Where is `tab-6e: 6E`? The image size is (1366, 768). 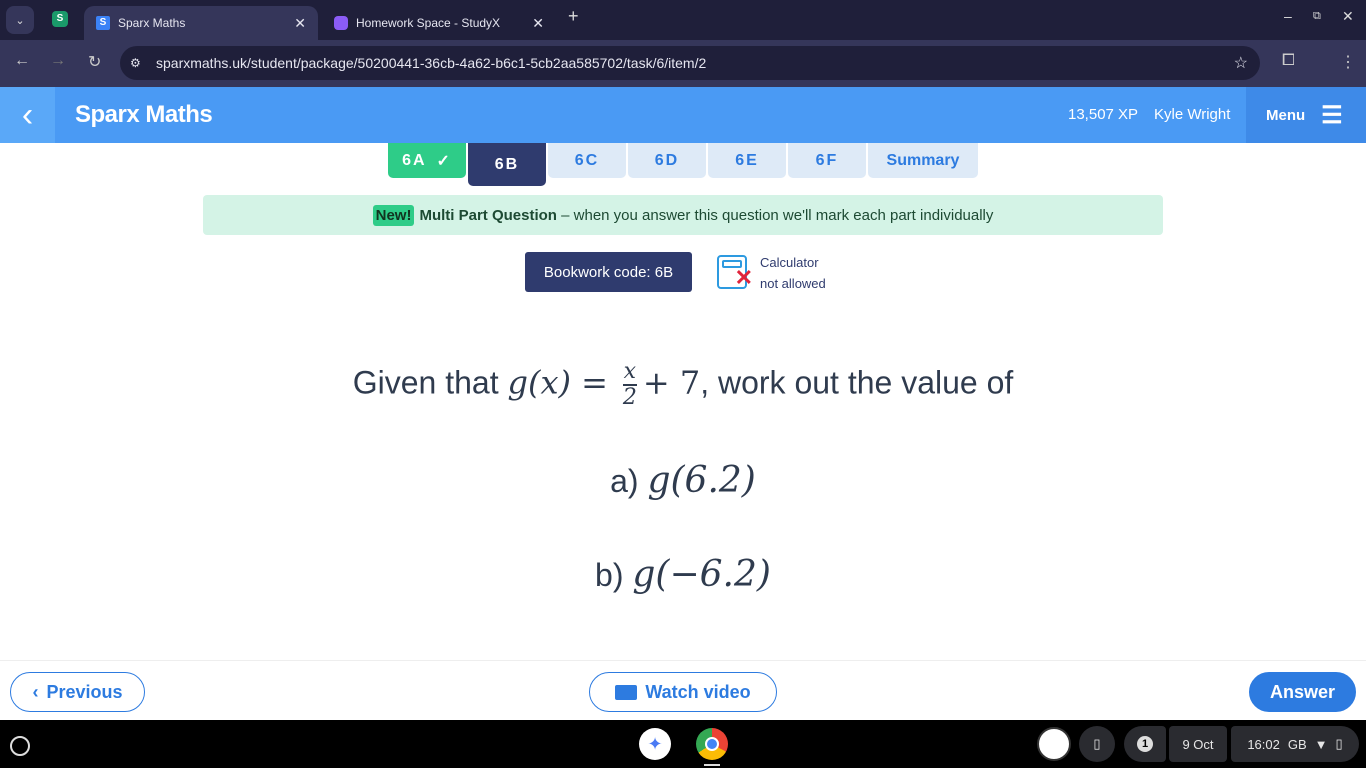 tab-6e: 6E is located at coordinates (747, 160).